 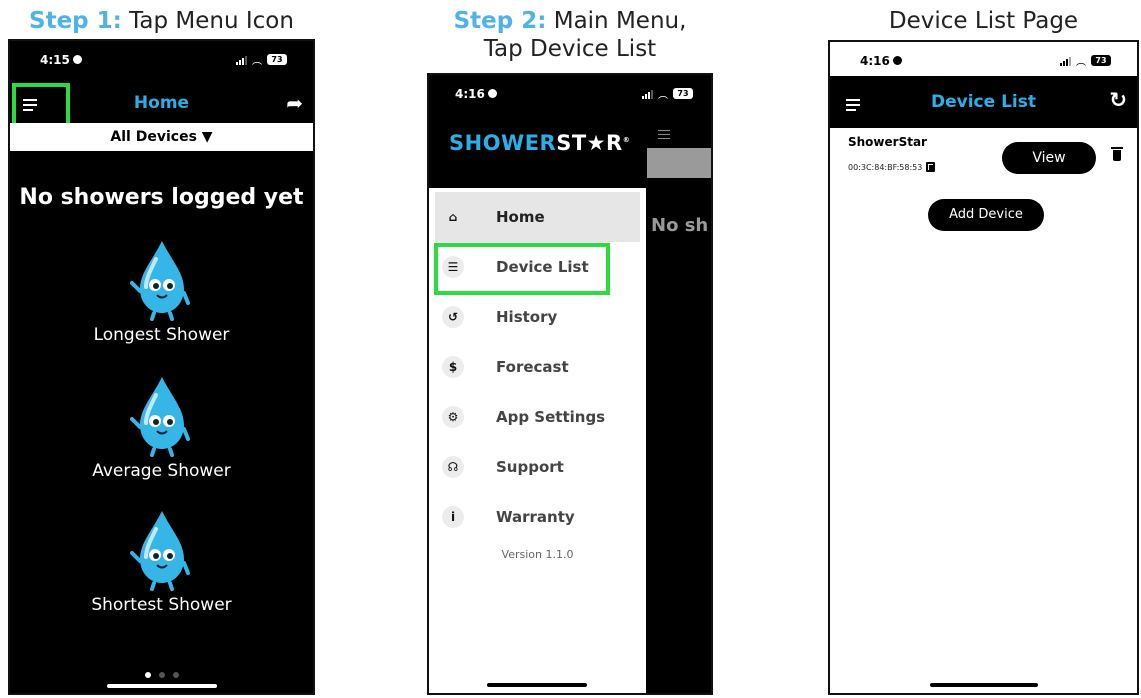 I want to click on menu-item-label: History, so click(x=527, y=317).